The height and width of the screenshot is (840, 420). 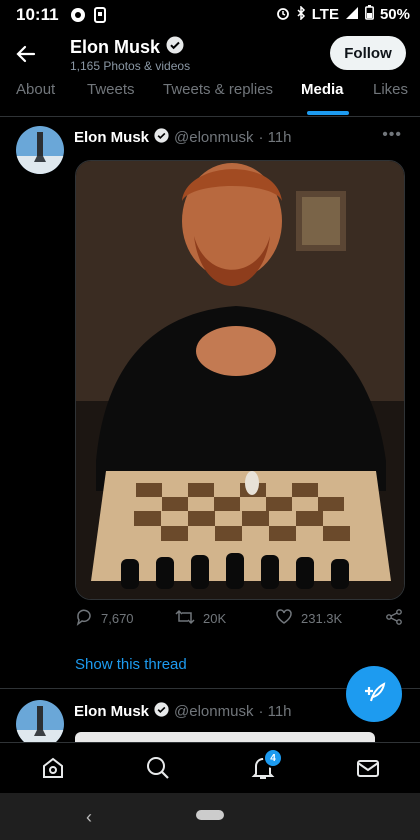 What do you see at coordinates (368, 768) in the screenshot?
I see `messages-icon` at bounding box center [368, 768].